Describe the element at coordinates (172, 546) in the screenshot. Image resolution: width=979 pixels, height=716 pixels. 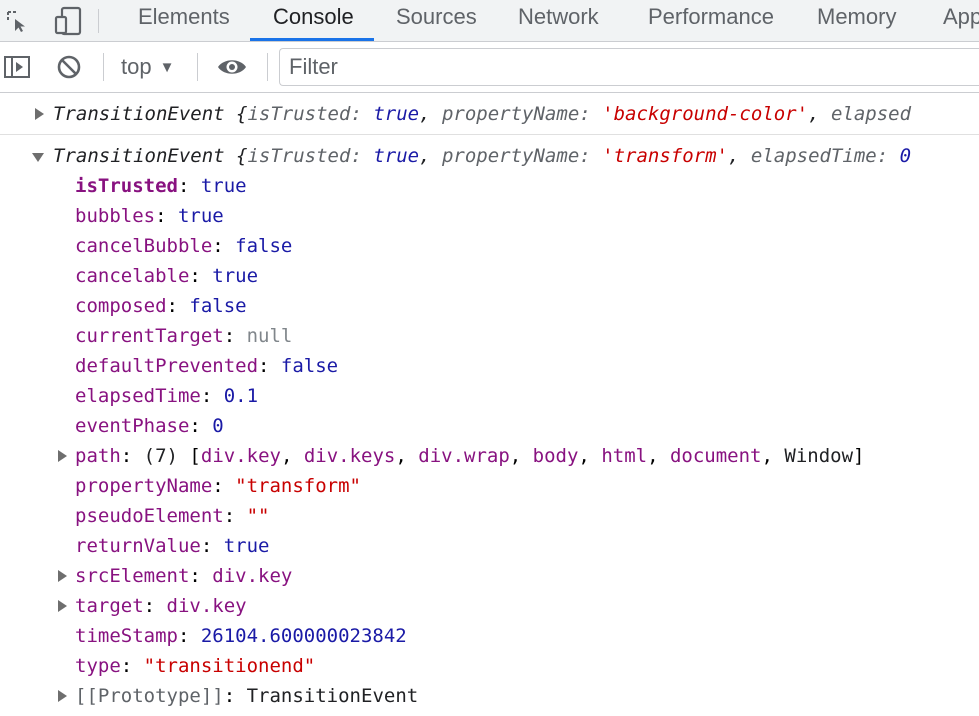
I see `property-row: returnValue: true` at that location.